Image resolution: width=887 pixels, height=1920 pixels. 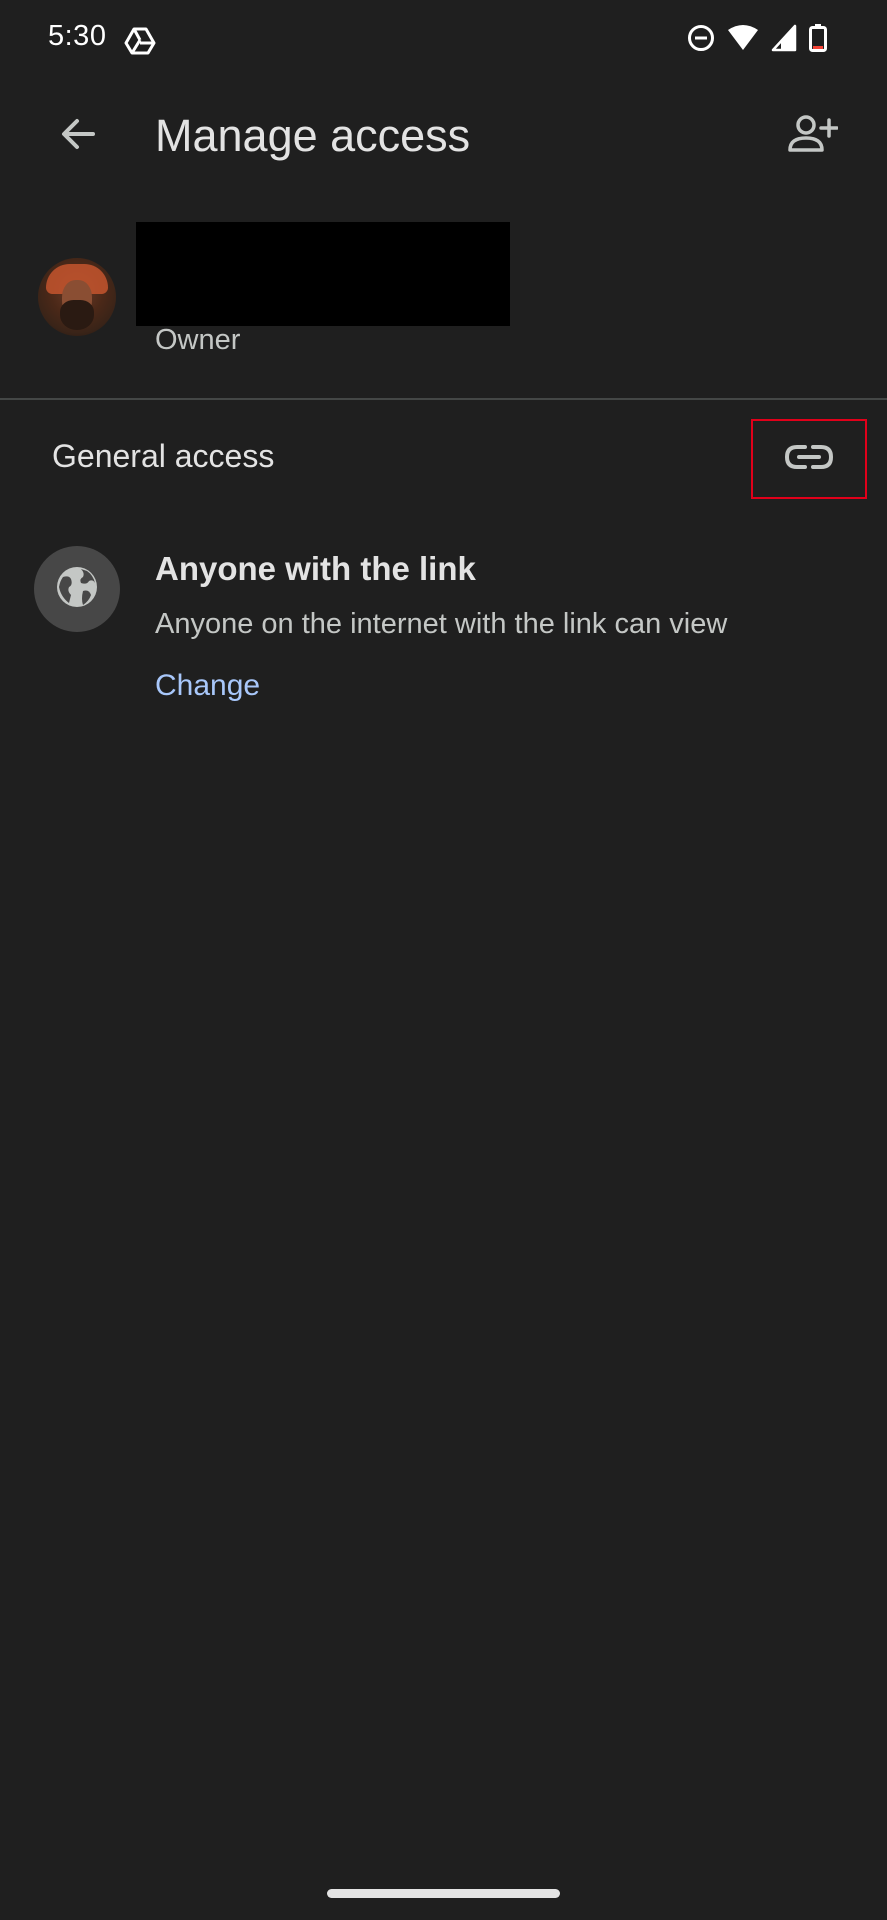 I want to click on person-add-icon, so click(x=813, y=136).